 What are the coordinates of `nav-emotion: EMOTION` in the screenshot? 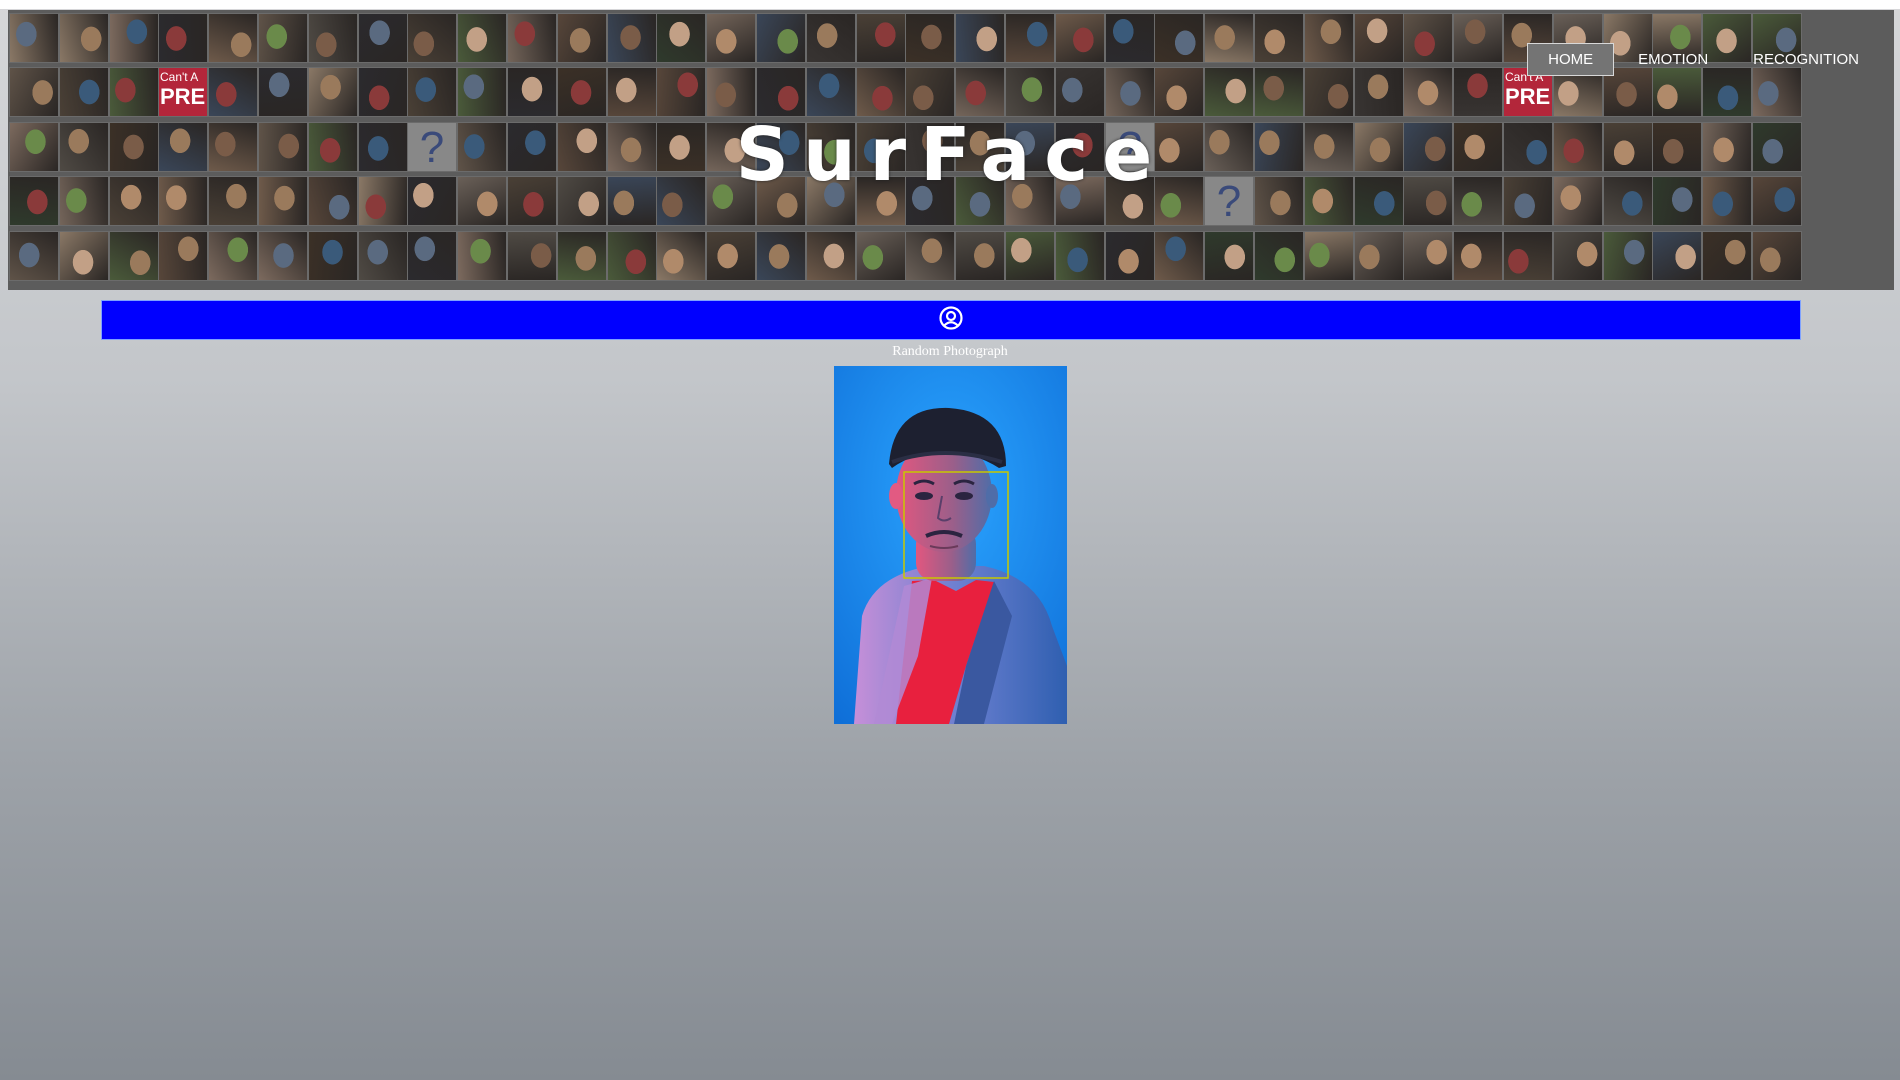 It's located at (1673, 59).